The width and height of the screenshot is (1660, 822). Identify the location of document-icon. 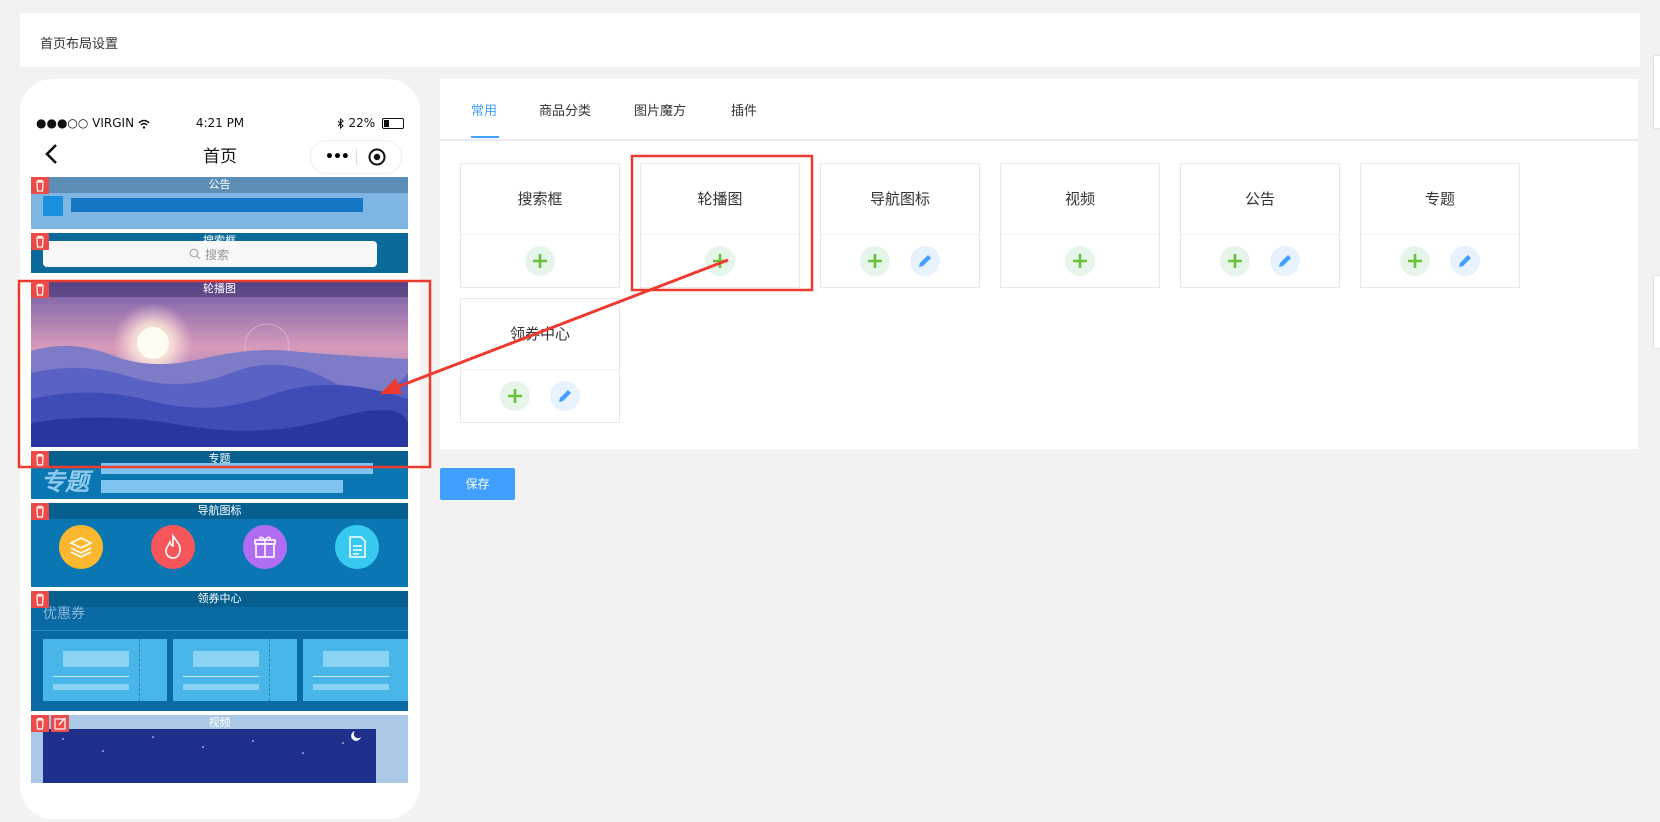
(357, 547).